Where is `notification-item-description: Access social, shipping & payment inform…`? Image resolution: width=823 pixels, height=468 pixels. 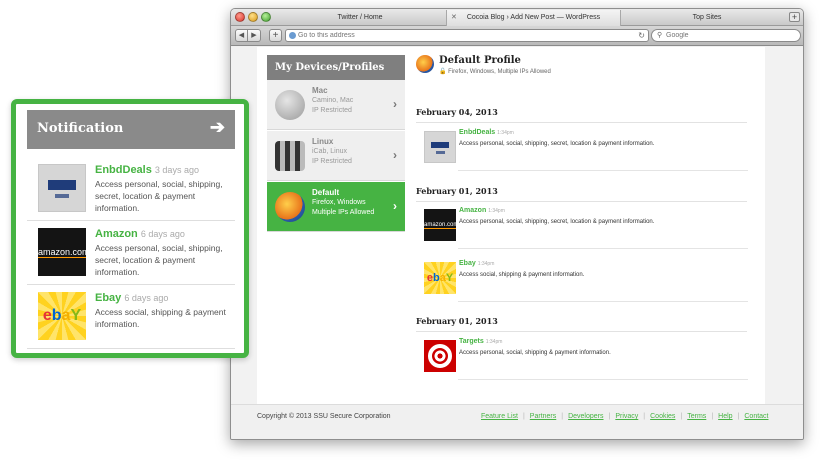
notification-item-description: Access social, shipping & payment inform… is located at coordinates (160, 318).